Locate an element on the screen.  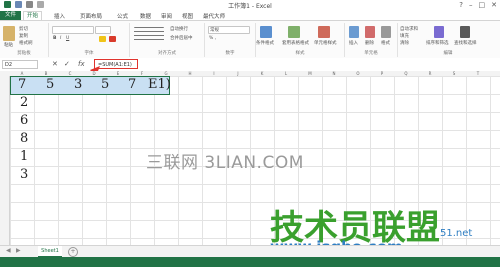
selected-range is located at coordinates (90, 85).